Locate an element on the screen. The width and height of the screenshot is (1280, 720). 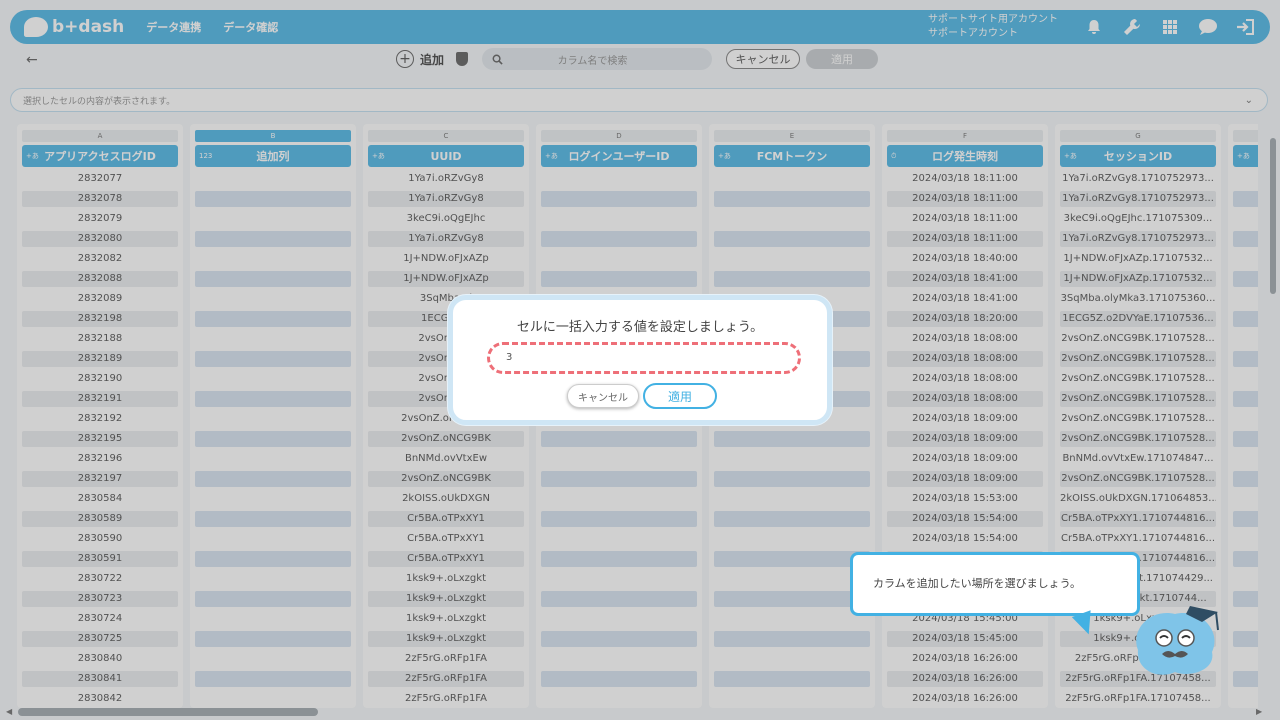
bulk-value-input: 3 is located at coordinates (644, 358).